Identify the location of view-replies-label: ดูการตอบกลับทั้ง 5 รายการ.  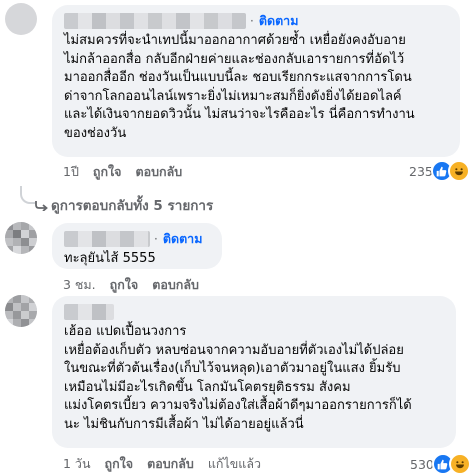
(132, 206).